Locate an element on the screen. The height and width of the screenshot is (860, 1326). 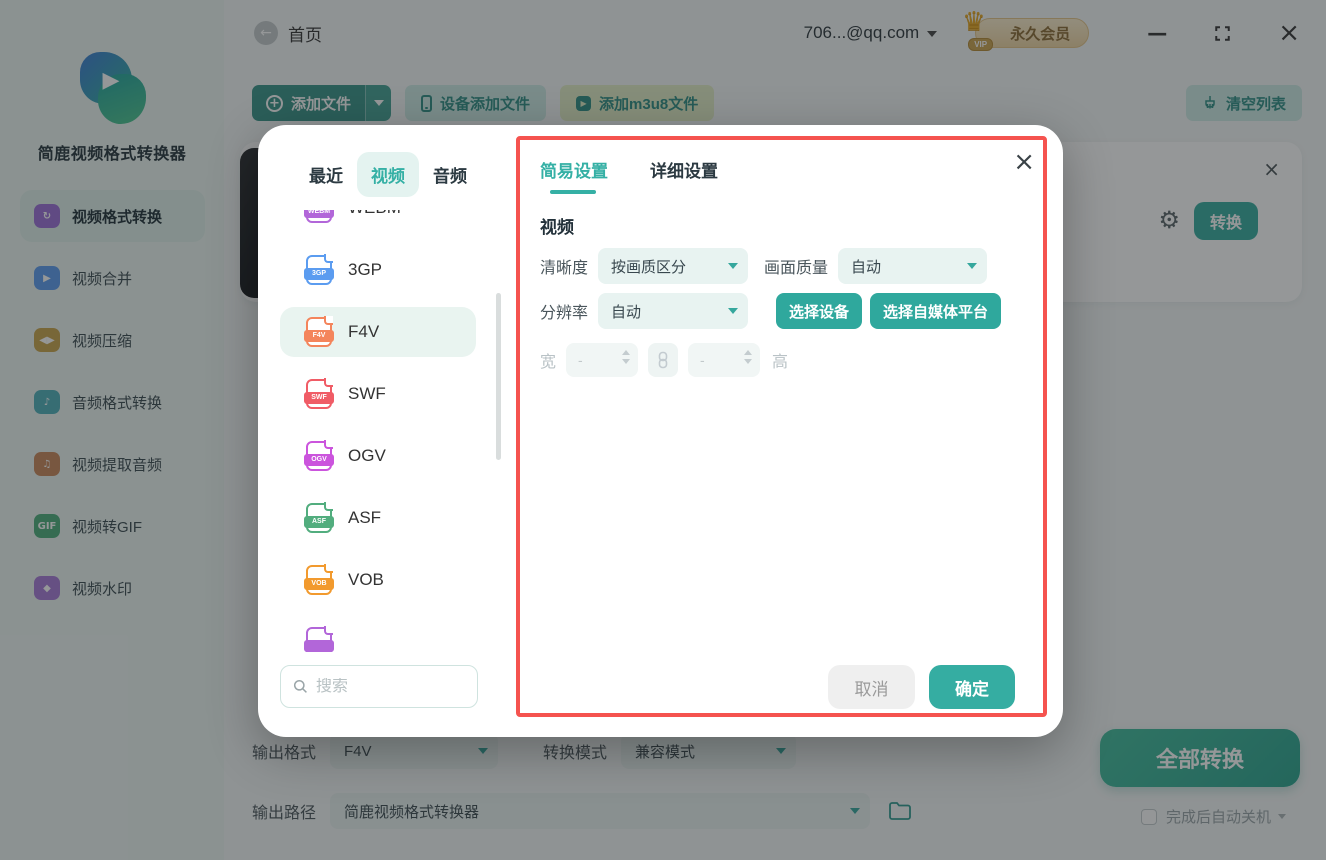
format-list-item: ASF ASF is located at coordinates (378, 518).